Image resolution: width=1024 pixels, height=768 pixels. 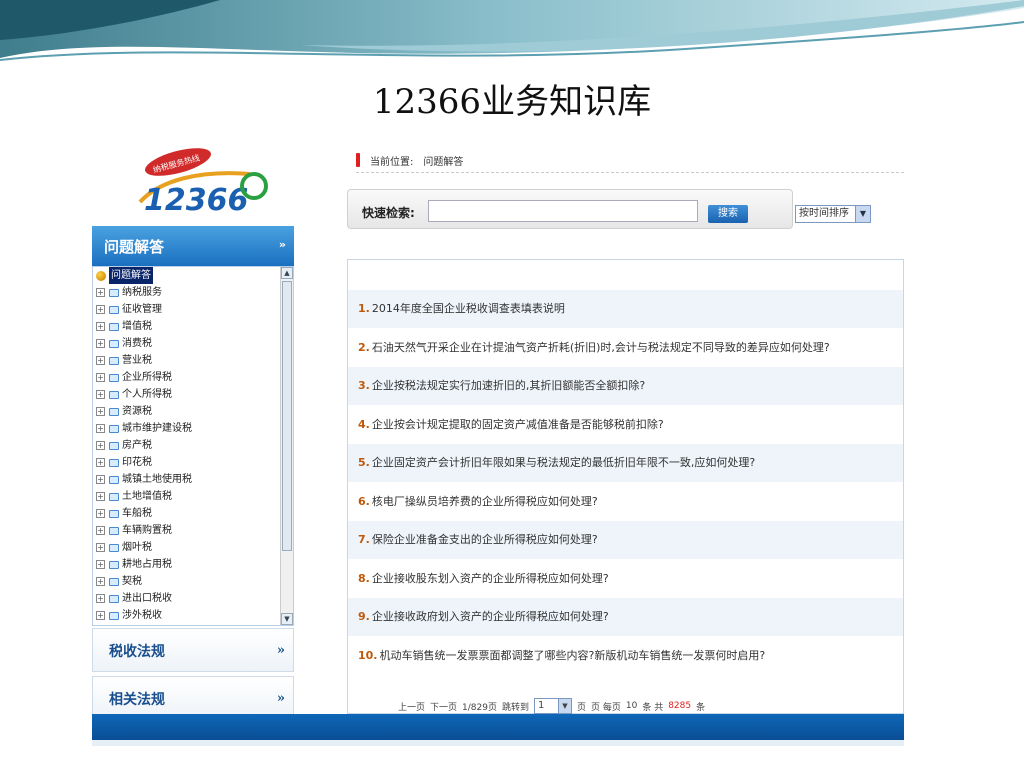 What do you see at coordinates (187, 275) in the screenshot?
I see `tree-root: 问题解答` at bounding box center [187, 275].